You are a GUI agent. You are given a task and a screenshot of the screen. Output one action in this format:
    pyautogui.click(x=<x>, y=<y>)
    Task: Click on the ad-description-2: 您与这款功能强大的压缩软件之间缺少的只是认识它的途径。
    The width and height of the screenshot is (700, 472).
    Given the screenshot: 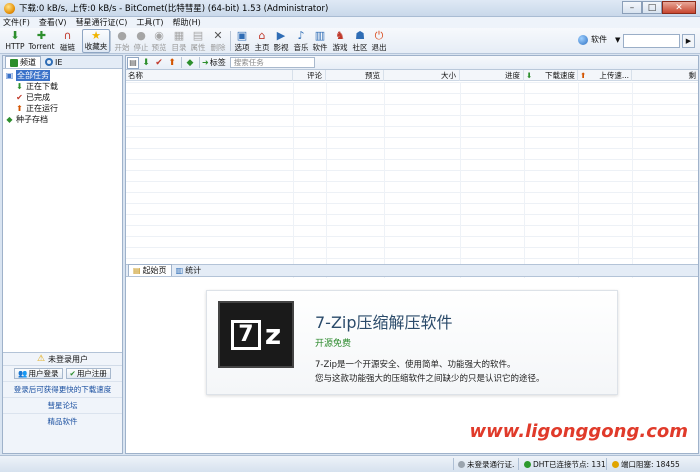 What is the action you would take?
    pyautogui.click(x=430, y=379)
    